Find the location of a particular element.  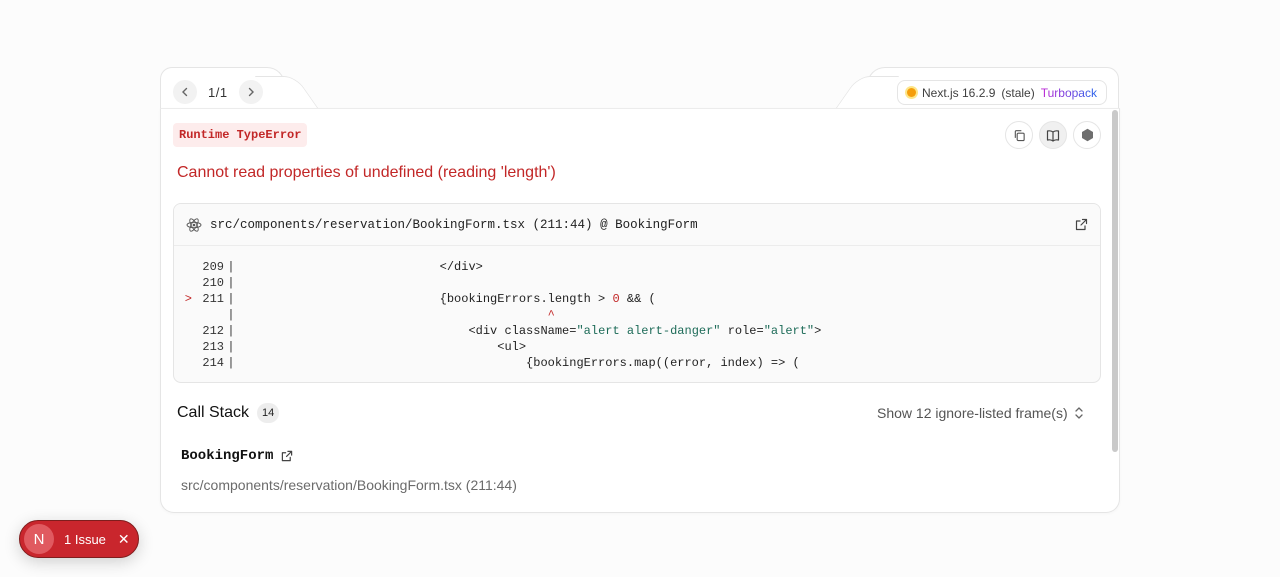

stack-frame-name: BookingForm is located at coordinates (237, 456).